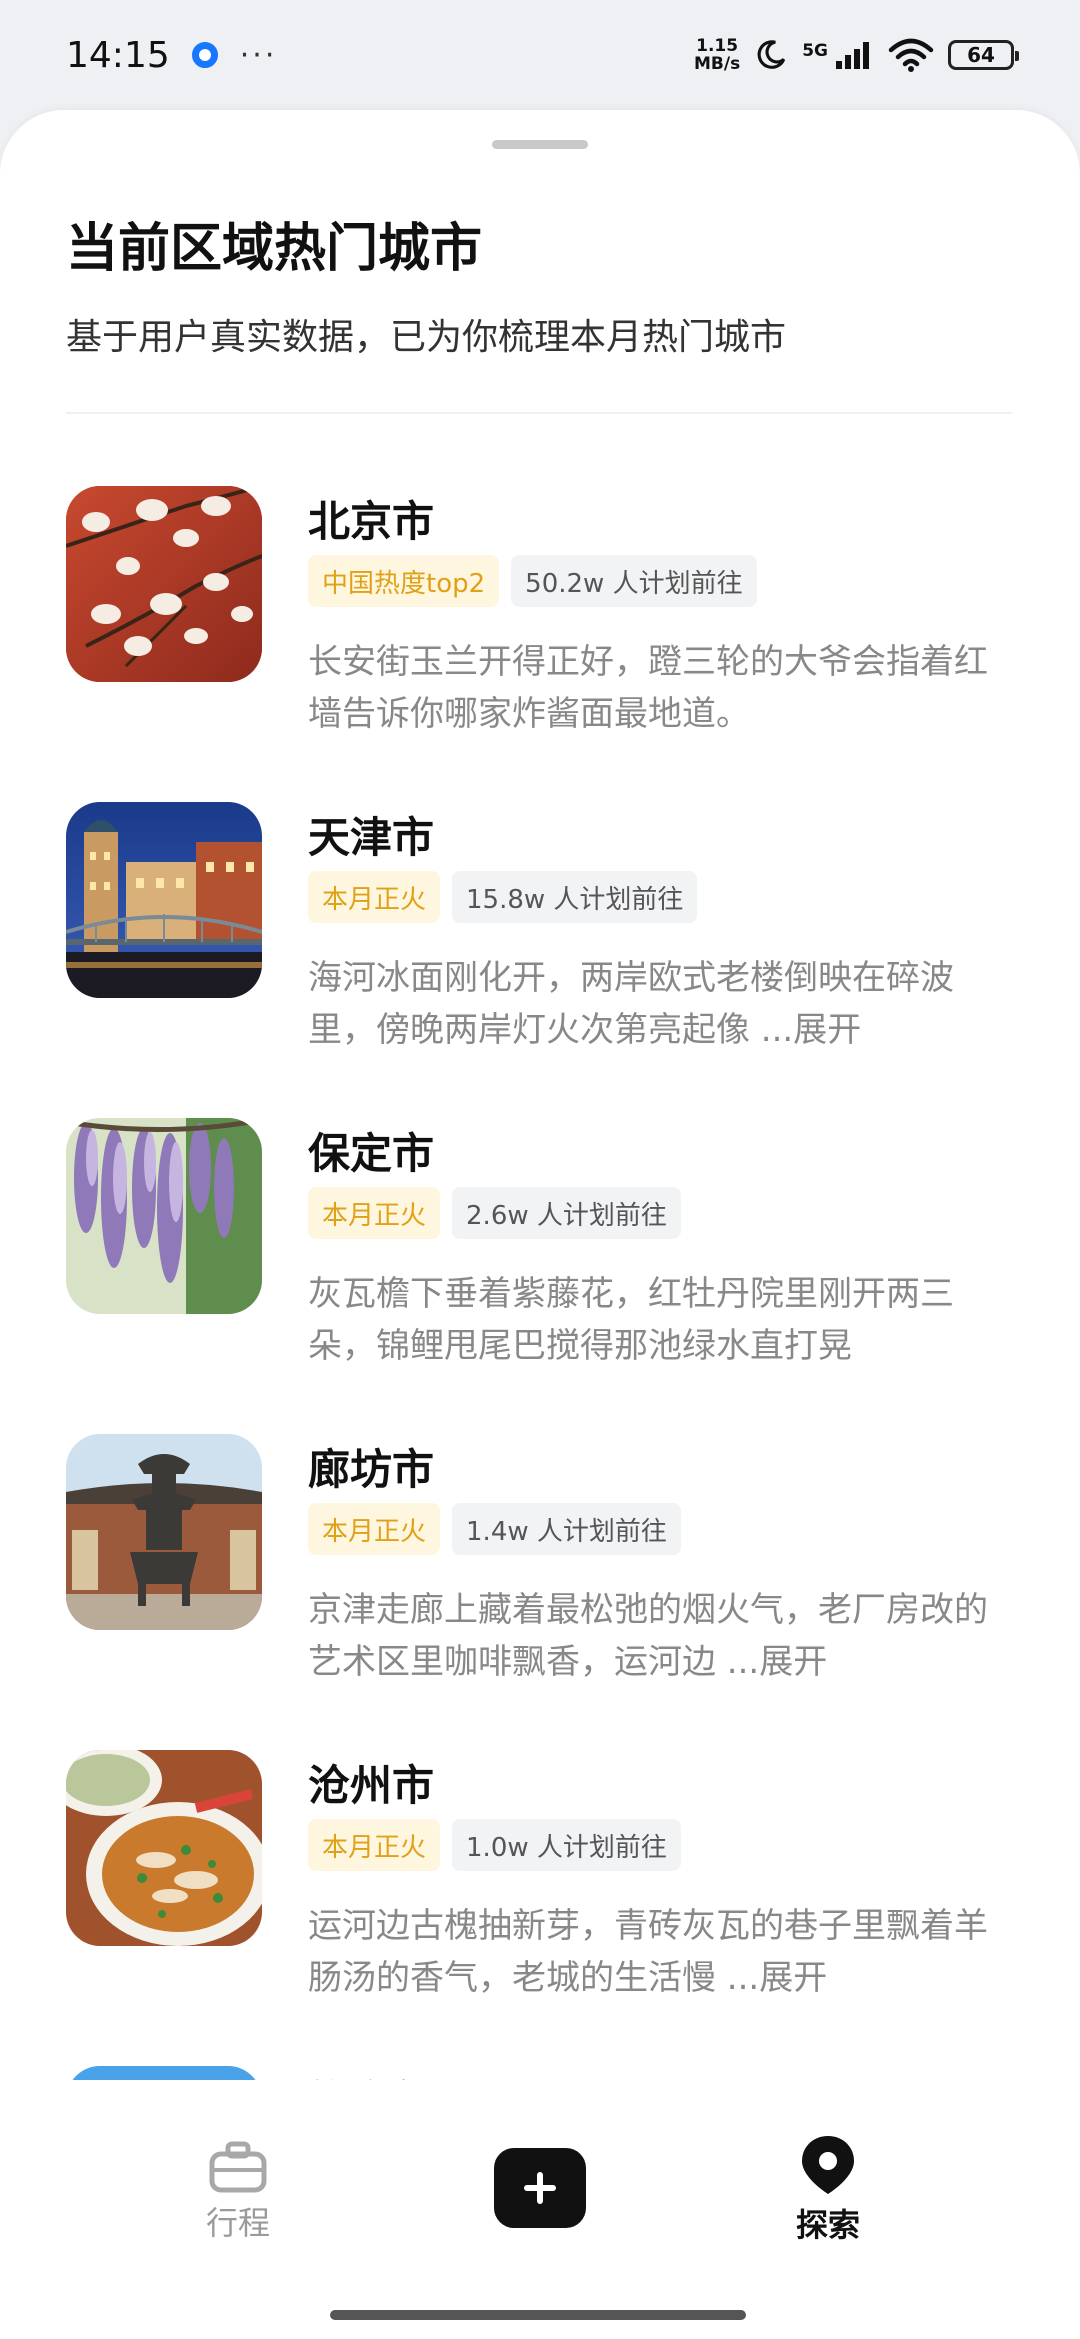 This screenshot has height=2339, width=1080. I want to click on bottom-navigation: 行程 探索, so click(540, 2209).